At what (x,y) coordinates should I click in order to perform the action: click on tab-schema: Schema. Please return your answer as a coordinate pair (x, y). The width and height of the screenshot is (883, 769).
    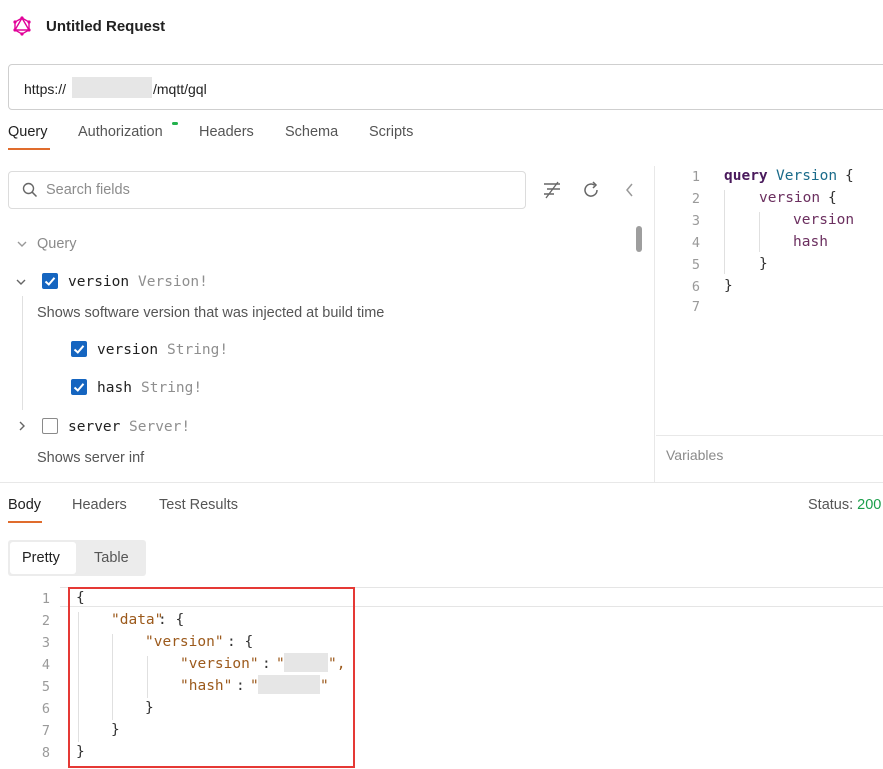
    Looking at the image, I should click on (311, 132).